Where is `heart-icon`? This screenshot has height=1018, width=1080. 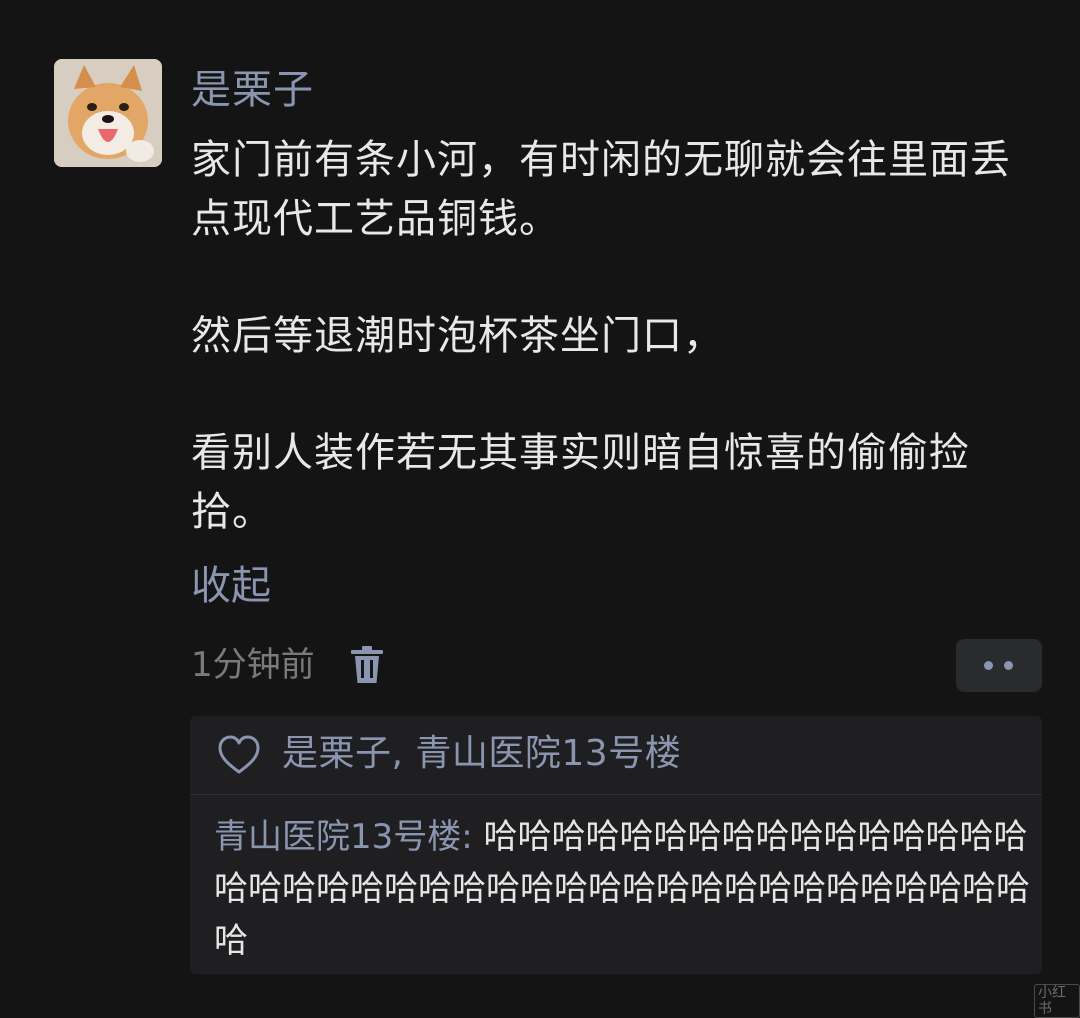 heart-icon is located at coordinates (239, 755).